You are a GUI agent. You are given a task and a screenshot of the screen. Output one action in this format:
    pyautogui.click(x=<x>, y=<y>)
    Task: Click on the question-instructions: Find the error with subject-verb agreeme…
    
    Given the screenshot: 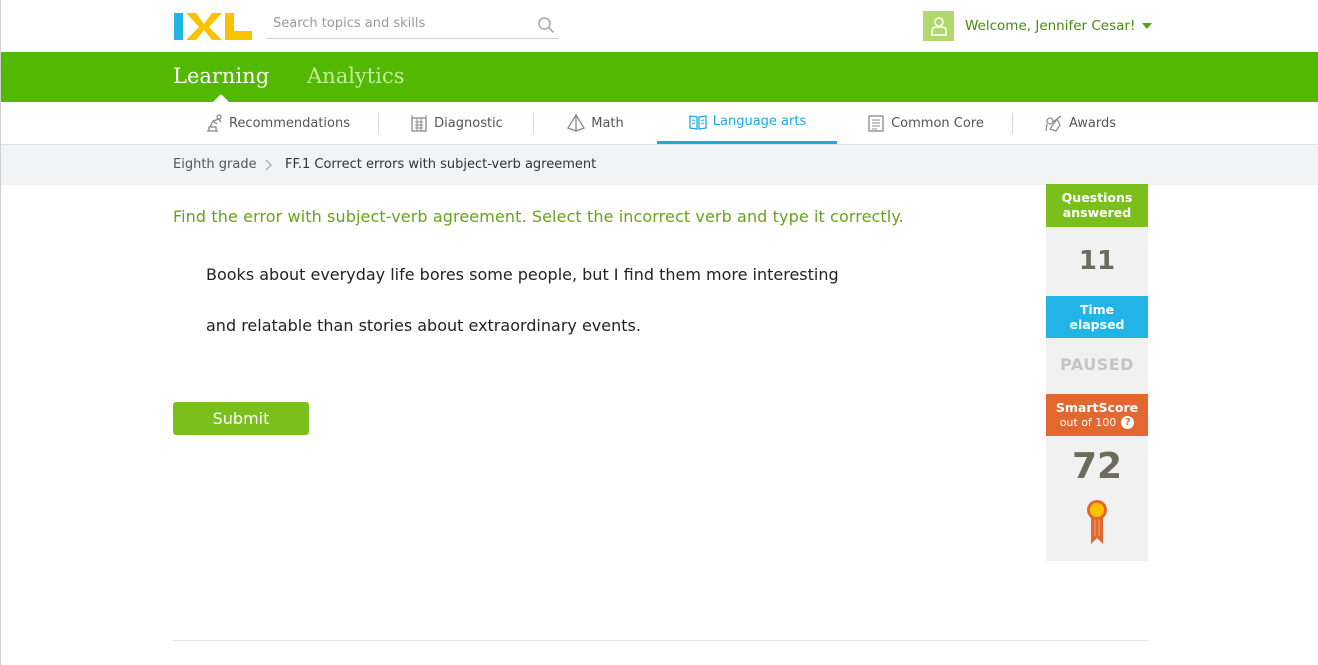 What is the action you would take?
    pyautogui.click(x=538, y=216)
    